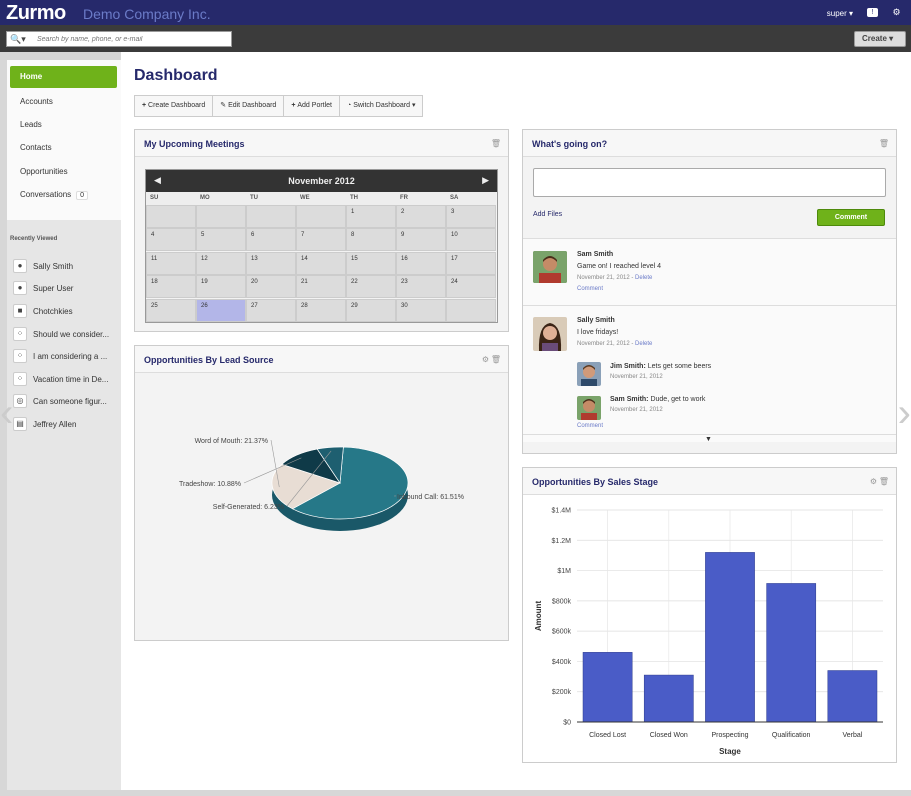 The width and height of the screenshot is (911, 796). Describe the element at coordinates (54, 195) in the screenshot. I see `nav-conversations: Conversations 0` at that location.